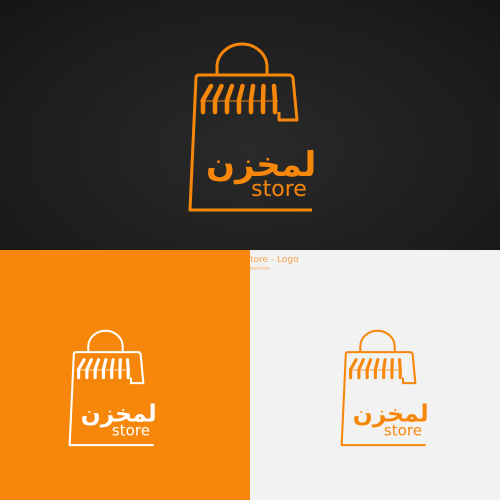 The height and width of the screenshot is (500, 500). I want to click on logo-light: المخزنstore, so click(384, 388).